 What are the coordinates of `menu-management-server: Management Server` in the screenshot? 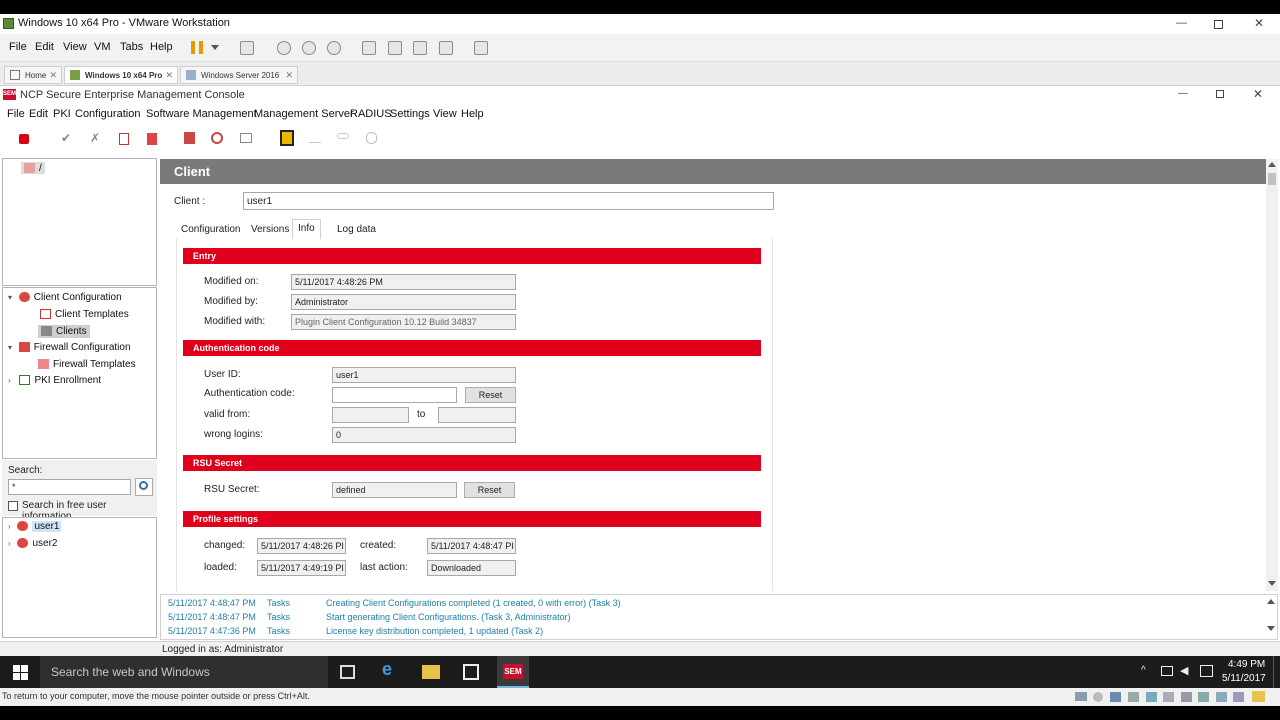 It's located at (304, 114).